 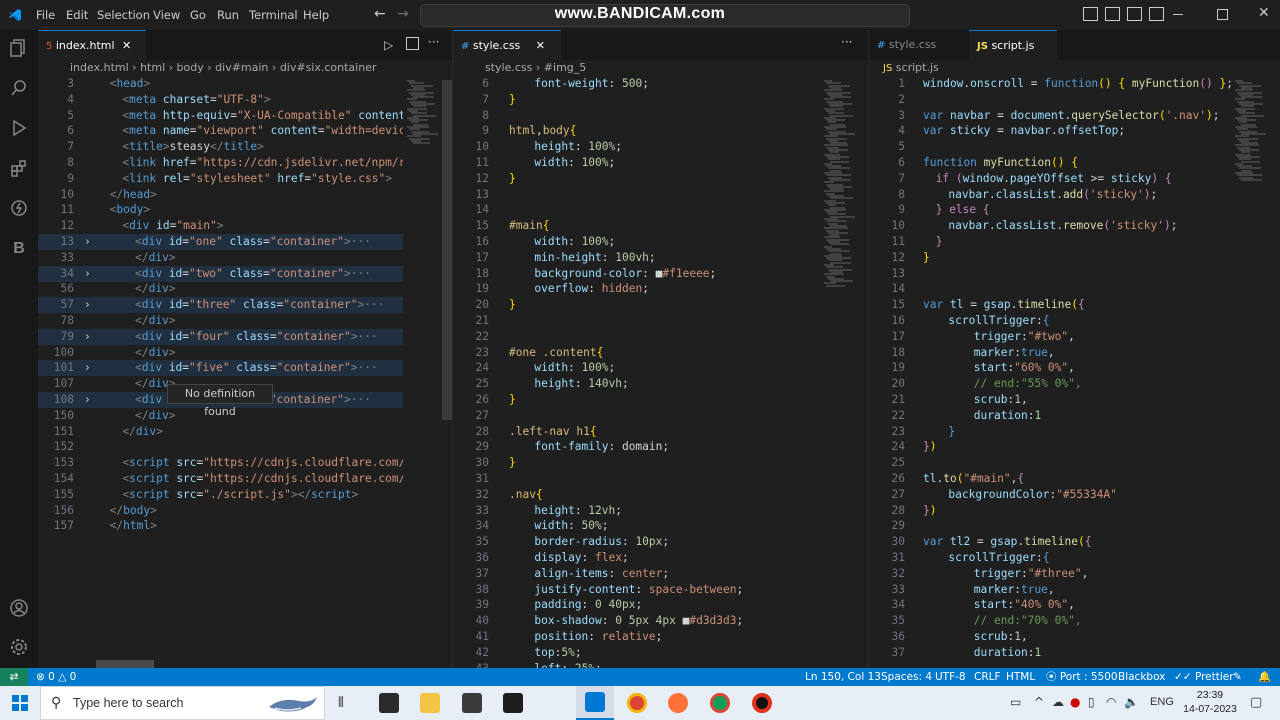 What do you see at coordinates (1050, 242) in the screenshot?
I see `code-line: 11}` at bounding box center [1050, 242].